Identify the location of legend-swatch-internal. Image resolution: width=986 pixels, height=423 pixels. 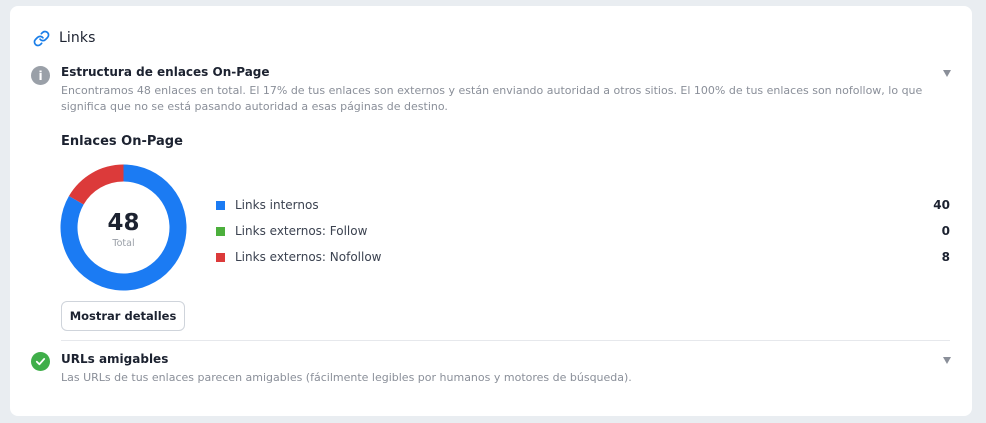
(220, 205).